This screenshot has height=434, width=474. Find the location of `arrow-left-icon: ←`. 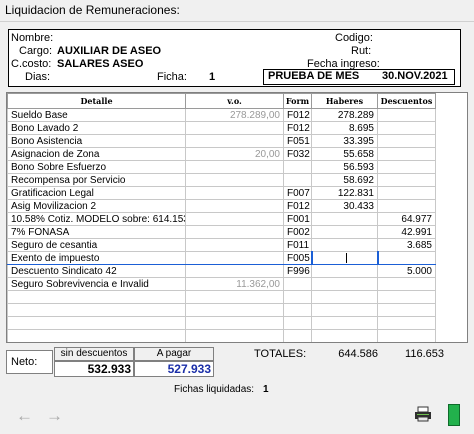

arrow-left-icon: ← is located at coordinates (24, 416).